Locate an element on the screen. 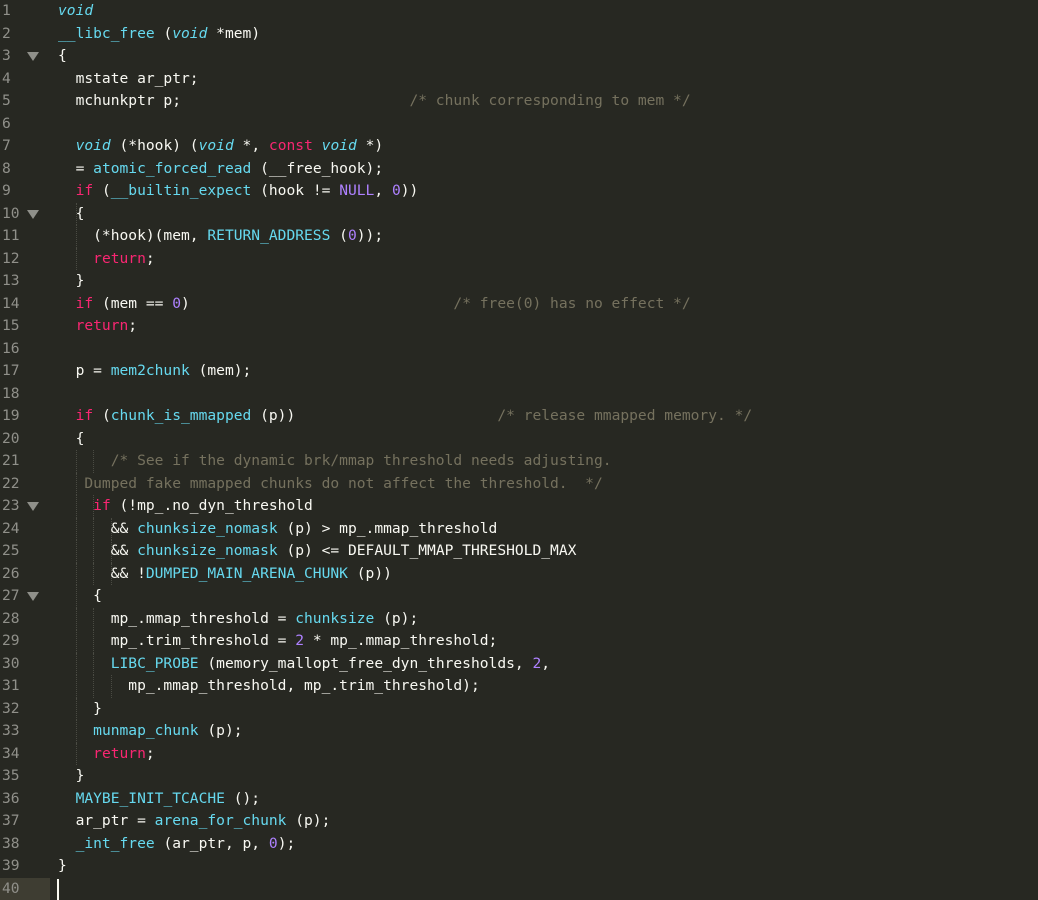 The height and width of the screenshot is (900, 1038). code-token: chunksize_nomask is located at coordinates (207, 528).